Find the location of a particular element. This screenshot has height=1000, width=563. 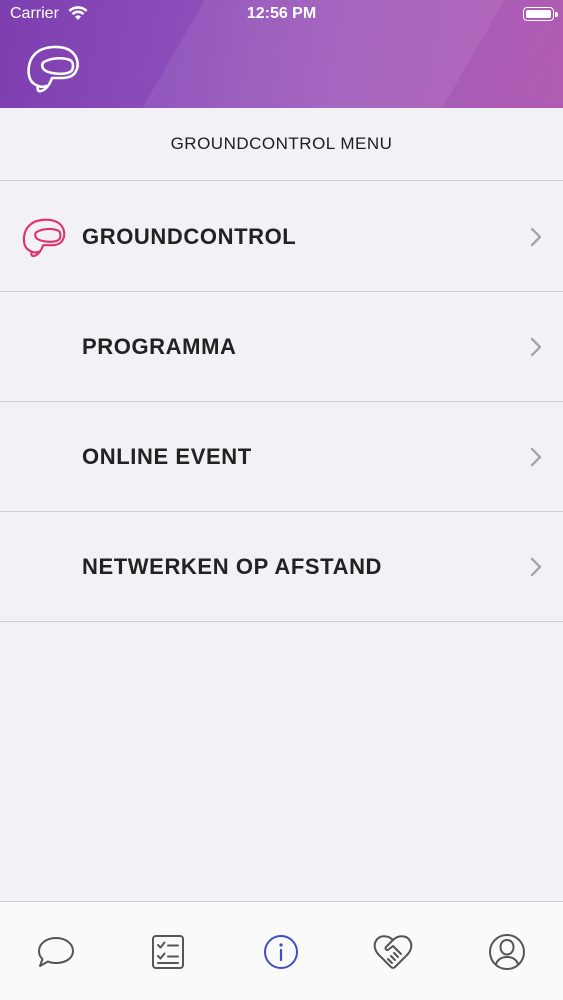

menu-item-netwerken-op-afstand: NETWERKEN OP AFSTAND is located at coordinates (281, 567).